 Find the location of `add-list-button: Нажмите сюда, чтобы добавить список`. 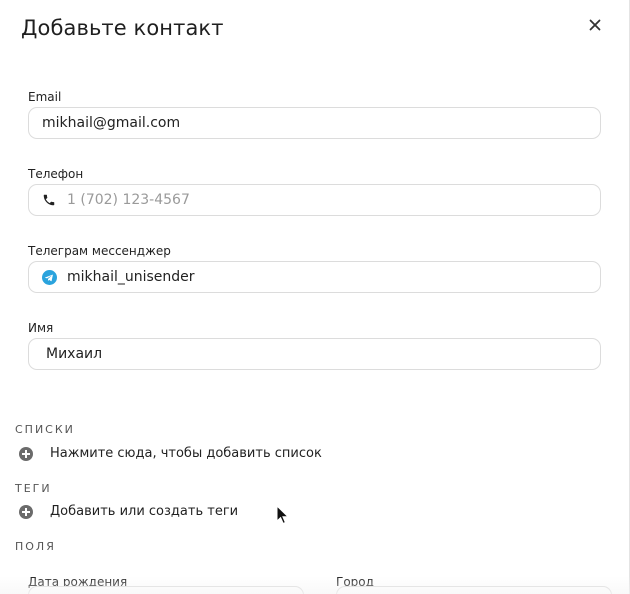

add-list-button: Нажмите сюда, чтобы добавить список is located at coordinates (170, 453).